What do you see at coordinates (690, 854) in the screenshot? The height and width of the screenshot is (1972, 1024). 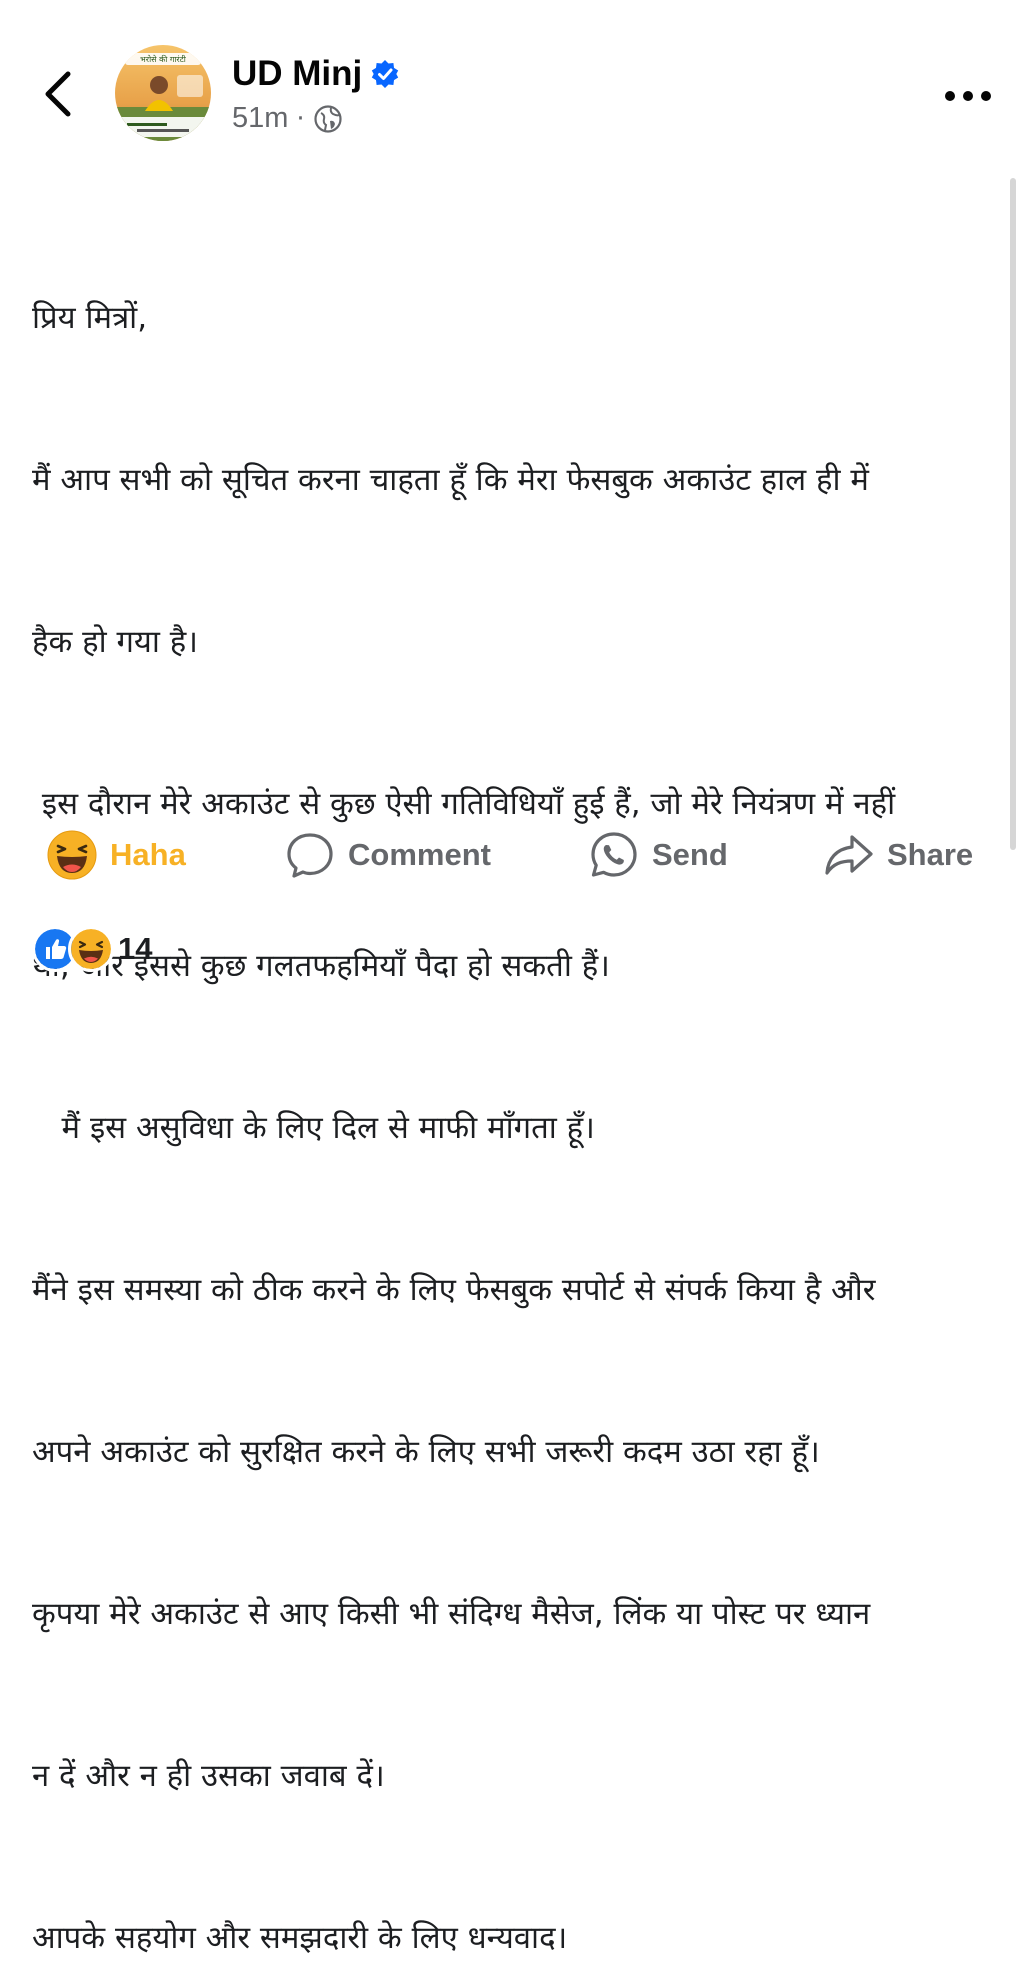 I see `send-label: Send` at bounding box center [690, 854].